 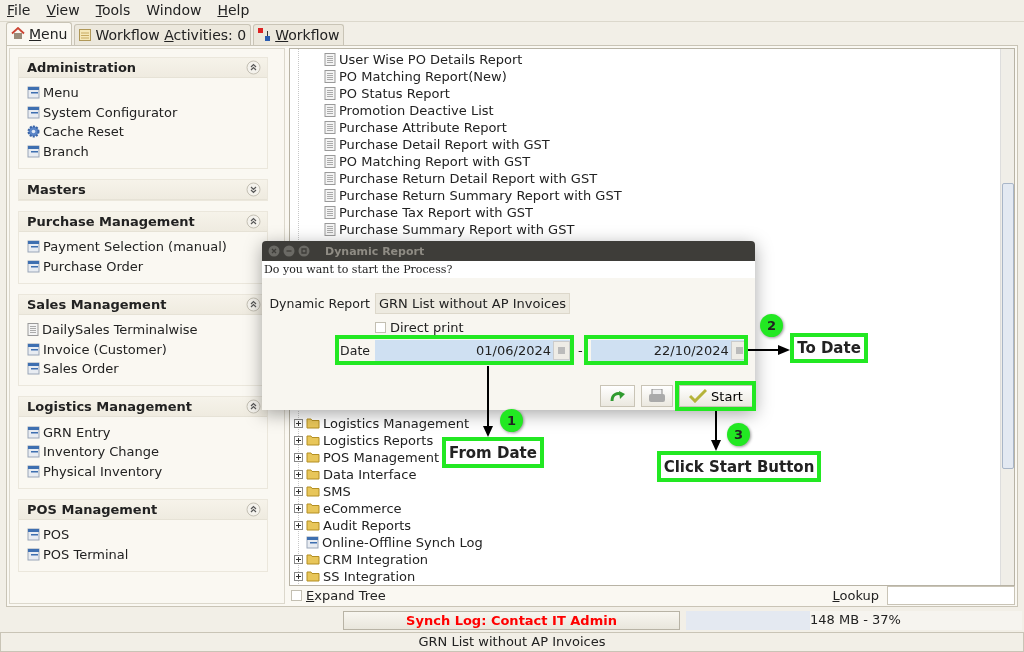 What do you see at coordinates (617, 396) in the screenshot?
I see `redo-button` at bounding box center [617, 396].